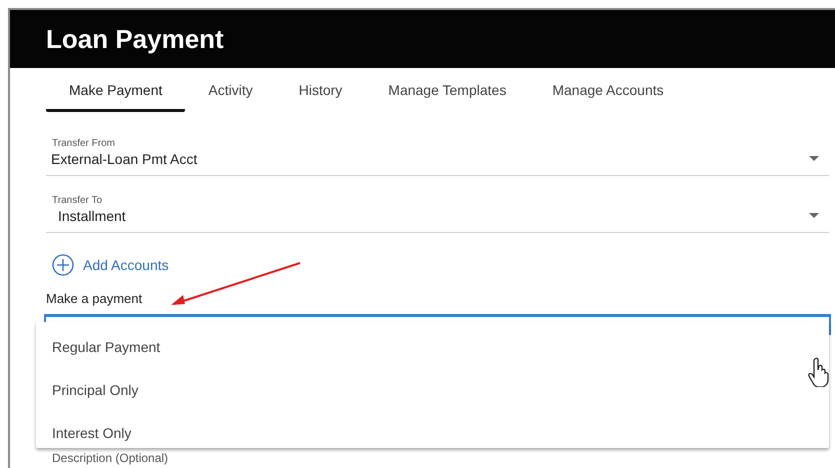  Describe the element at coordinates (126, 265) in the screenshot. I see `add-accounts-label: Add Accounts` at that location.